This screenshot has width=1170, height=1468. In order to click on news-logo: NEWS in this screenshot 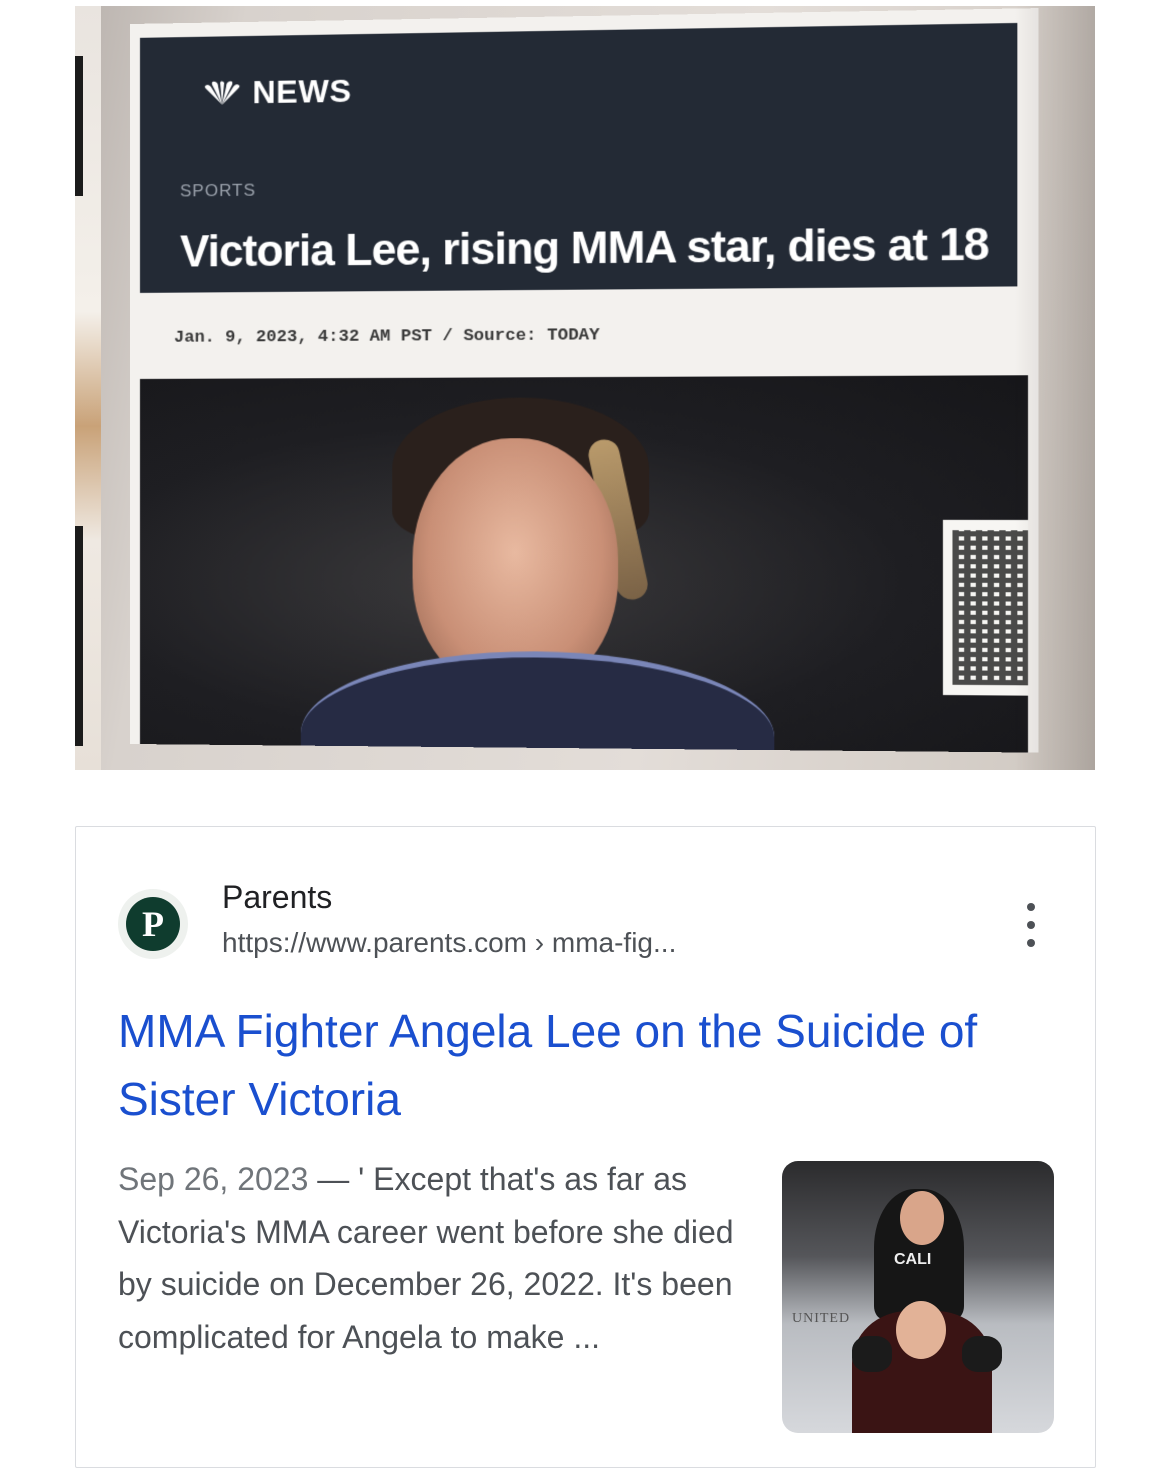, I will do `click(275, 92)`.